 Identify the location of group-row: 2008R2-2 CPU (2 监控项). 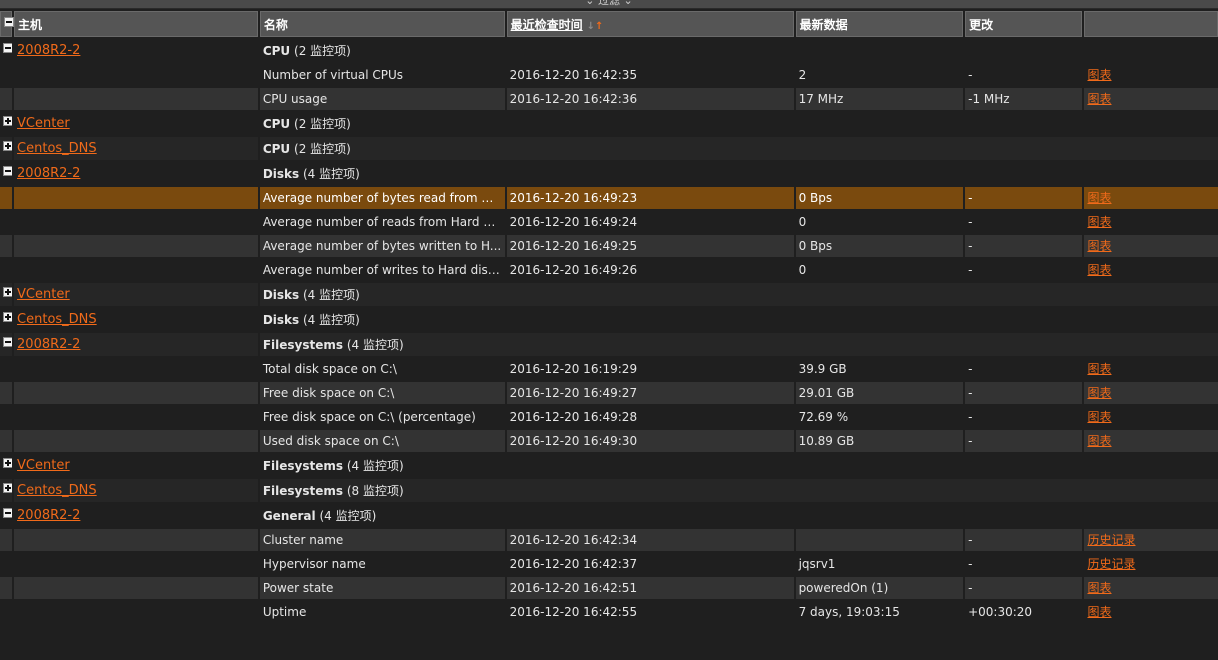
(609, 50).